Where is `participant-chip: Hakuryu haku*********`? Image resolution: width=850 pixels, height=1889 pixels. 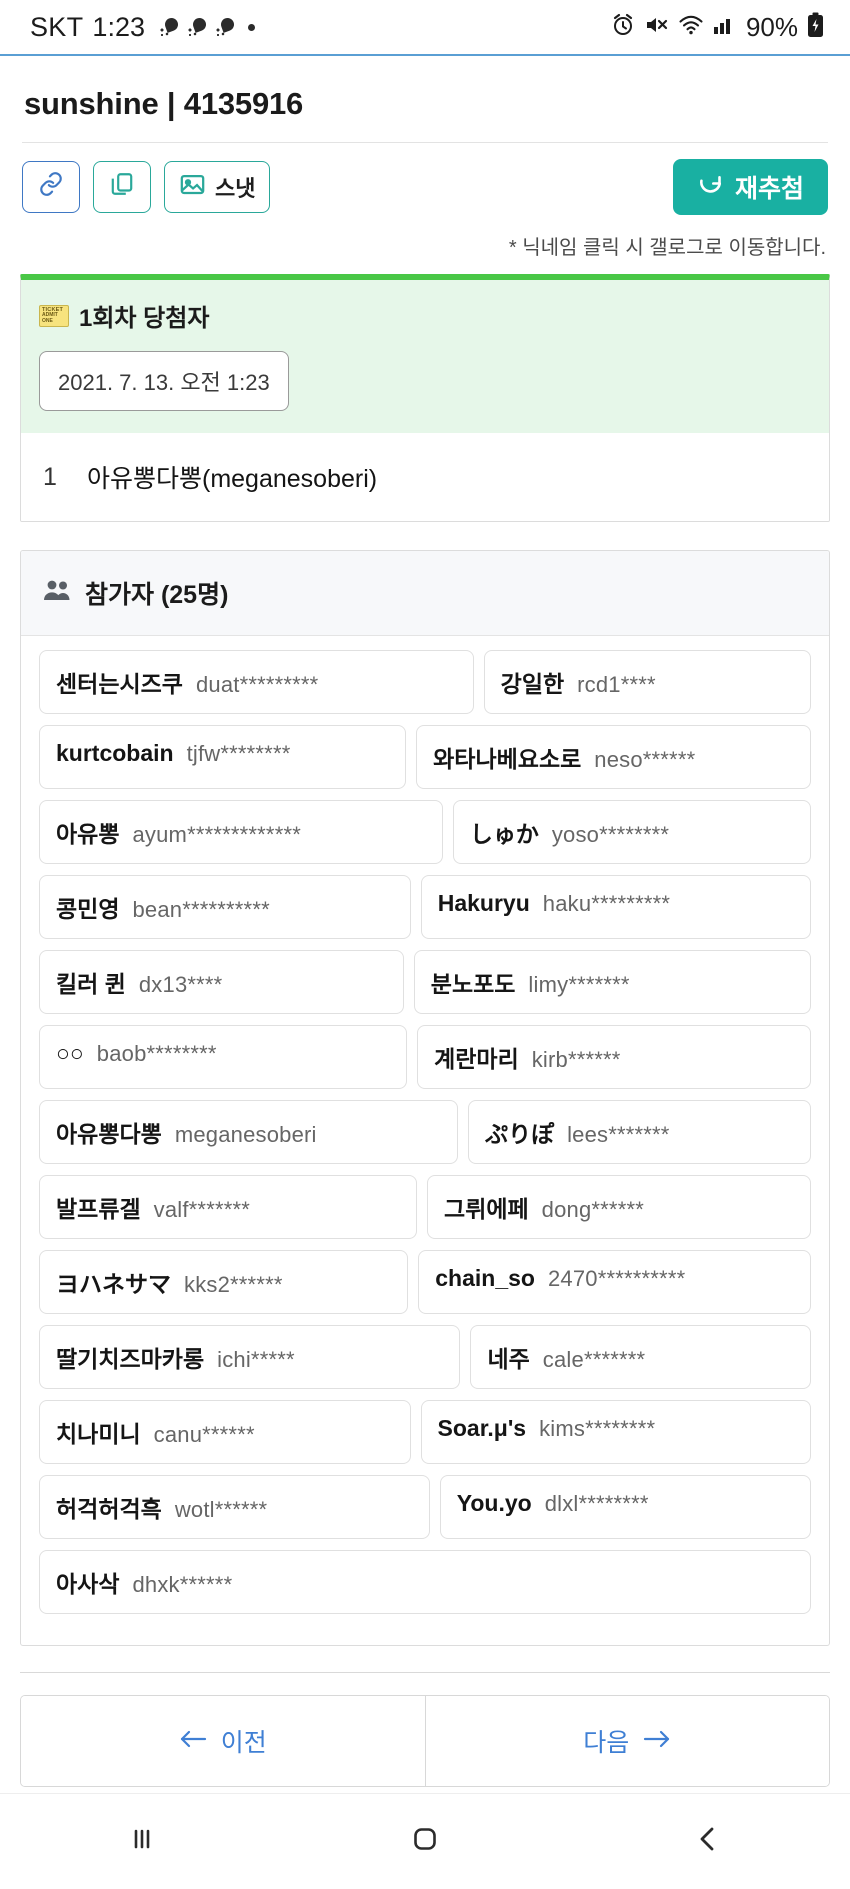
participant-chip: Hakuryu haku********* is located at coordinates (616, 907).